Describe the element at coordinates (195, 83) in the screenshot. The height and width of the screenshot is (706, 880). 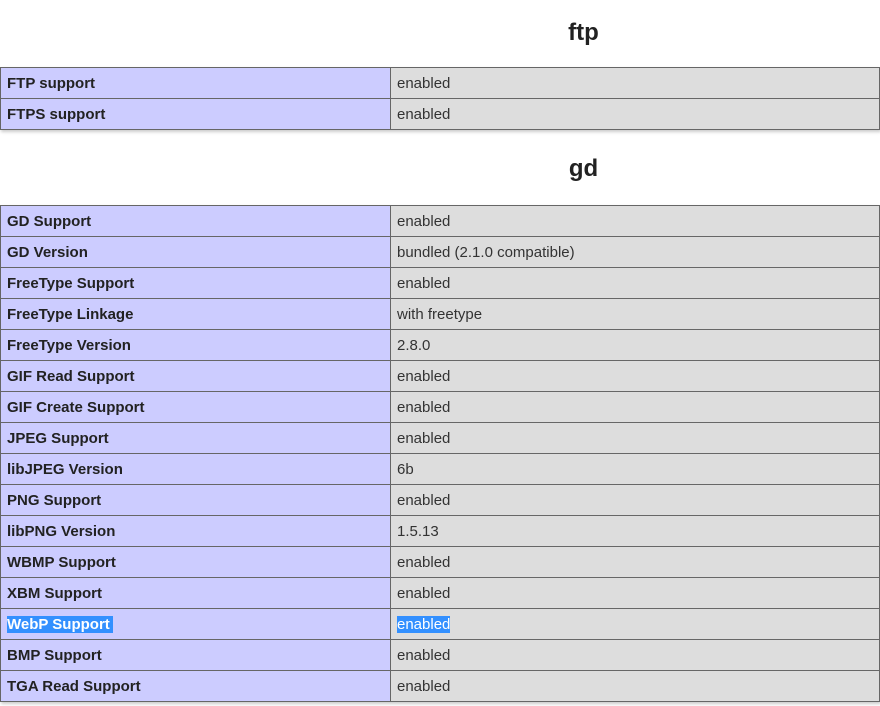
I see `row-key: FTP support` at that location.